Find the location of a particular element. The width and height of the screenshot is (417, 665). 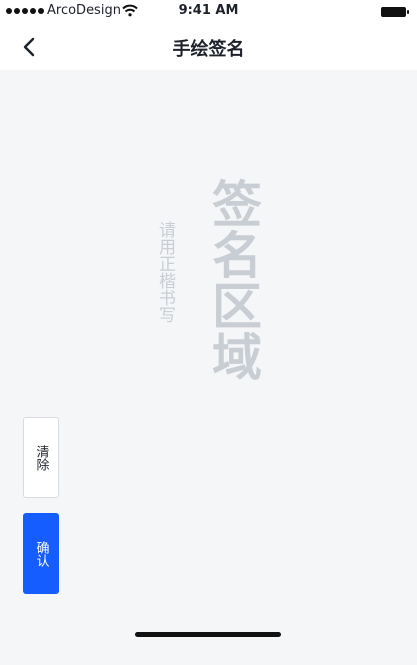

nav-bar: 手绘签名 is located at coordinates (208, 47).